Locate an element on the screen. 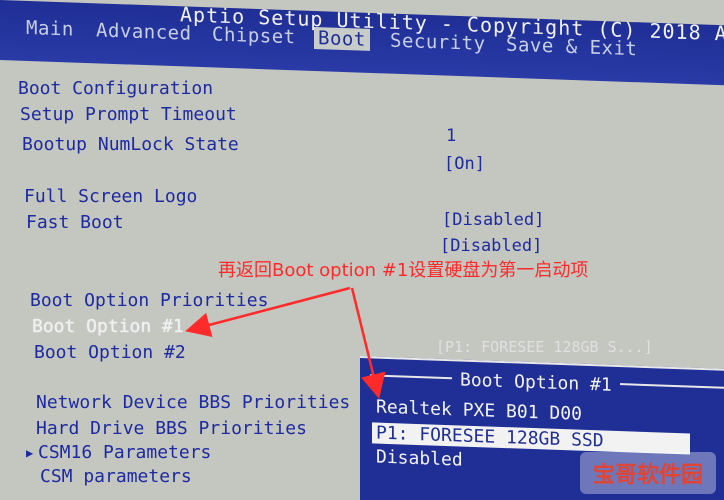 The width and height of the screenshot is (724, 500). annotation-arrows is located at coordinates (285, 342).